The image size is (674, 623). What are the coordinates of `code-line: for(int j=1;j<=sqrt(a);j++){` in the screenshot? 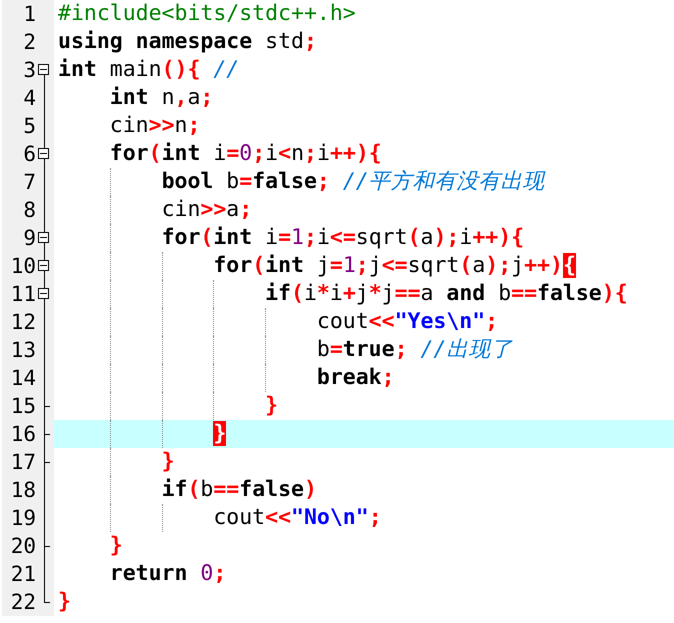 It's located at (394, 265).